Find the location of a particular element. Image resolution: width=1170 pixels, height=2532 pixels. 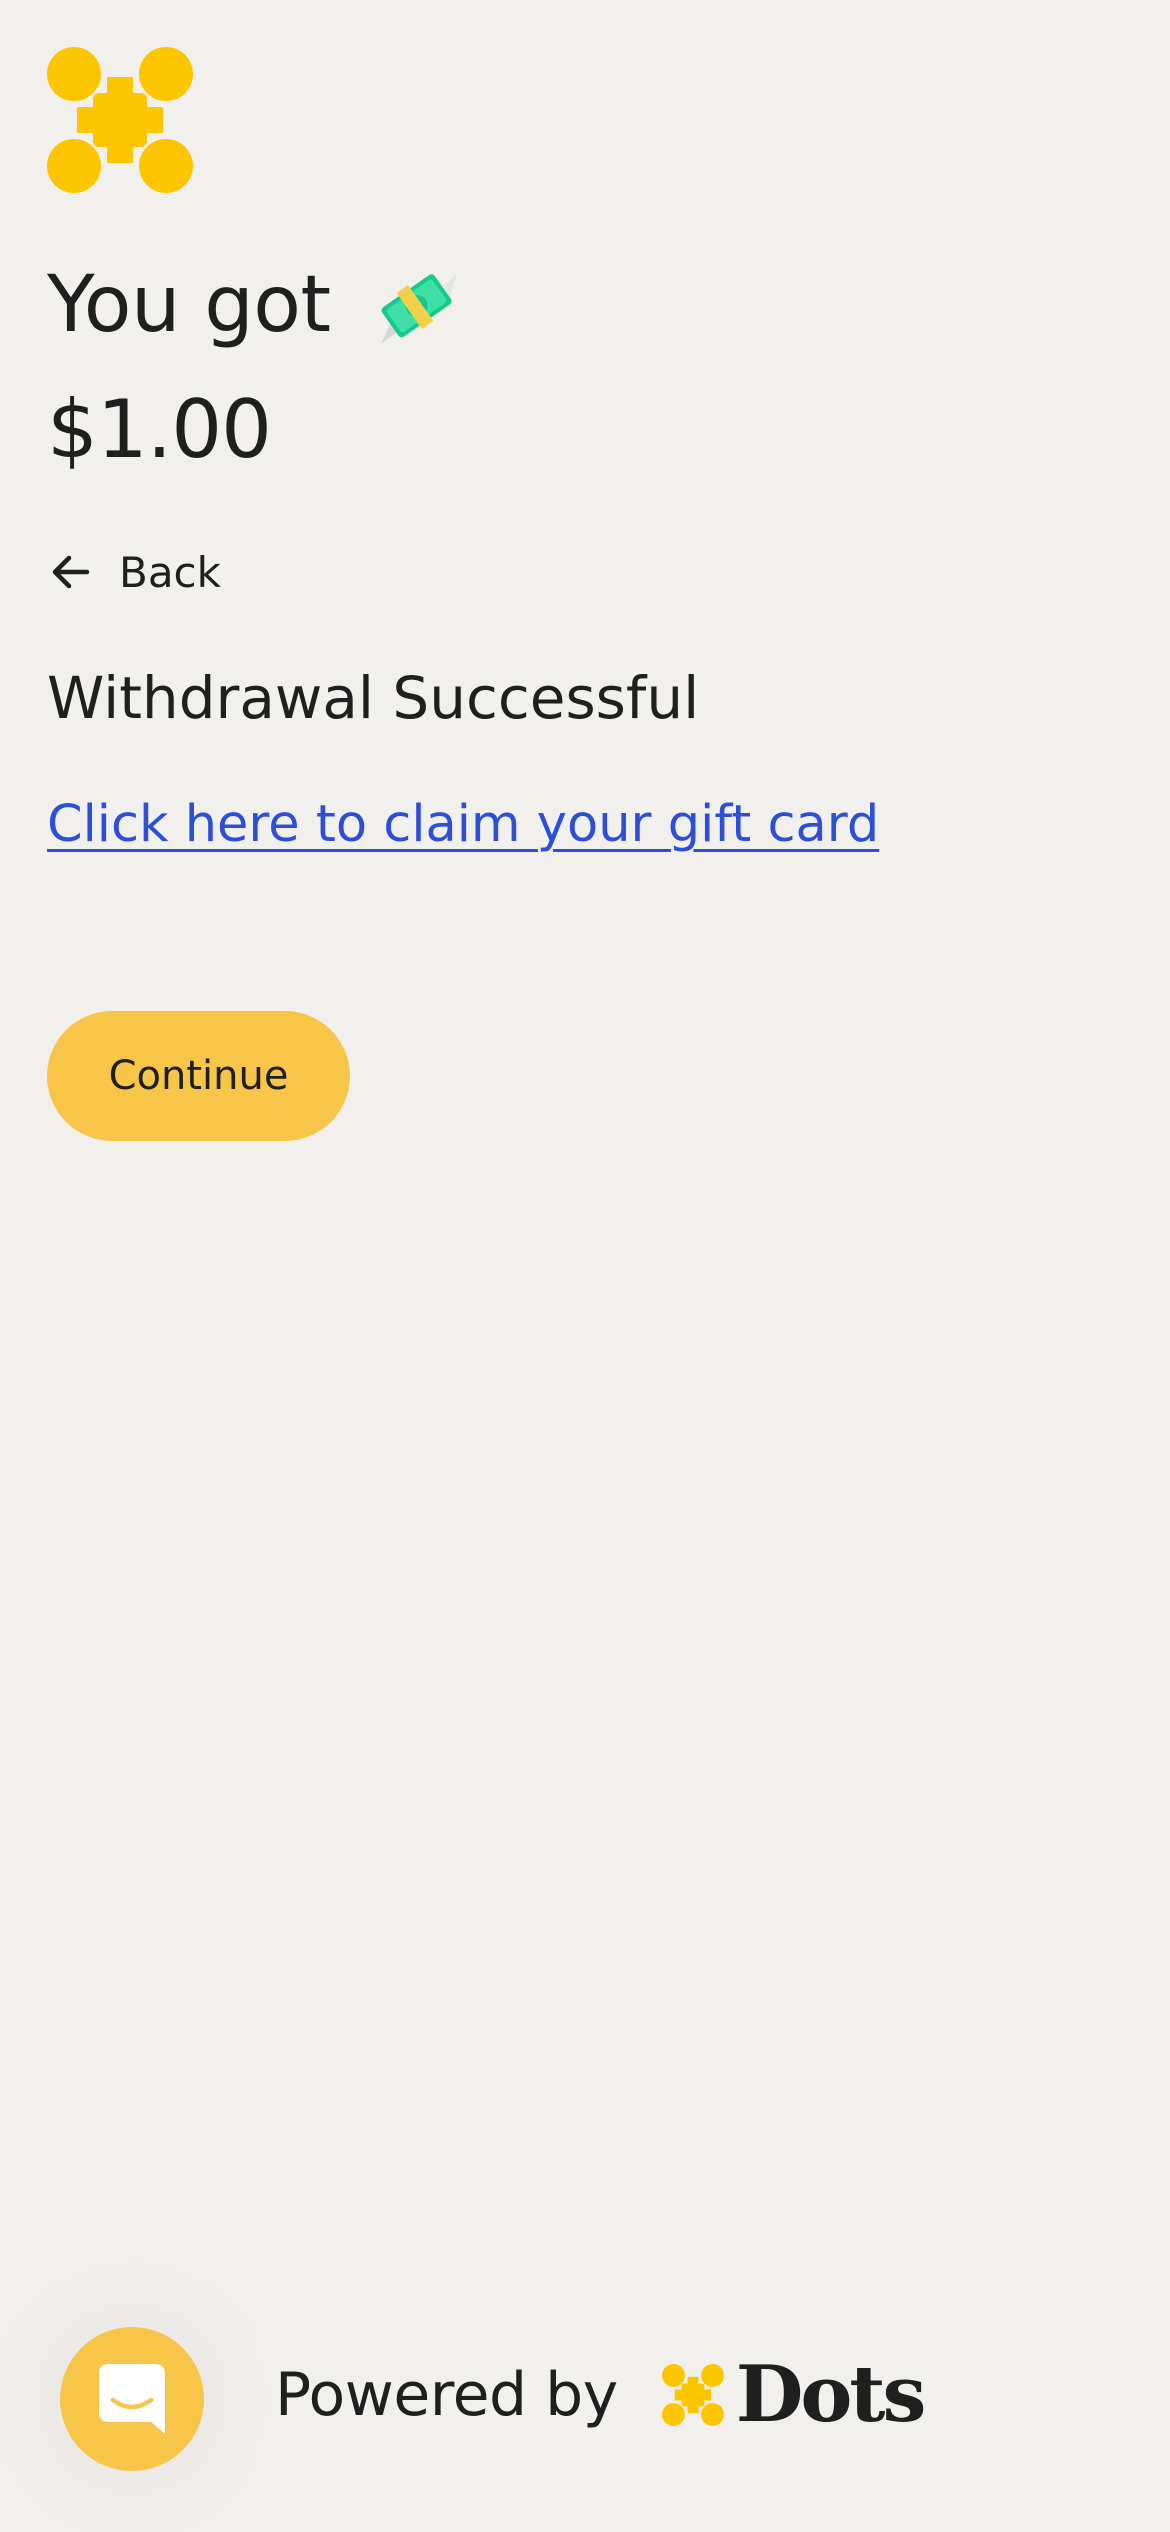

dots-brand: Dots is located at coordinates (794, 2394).